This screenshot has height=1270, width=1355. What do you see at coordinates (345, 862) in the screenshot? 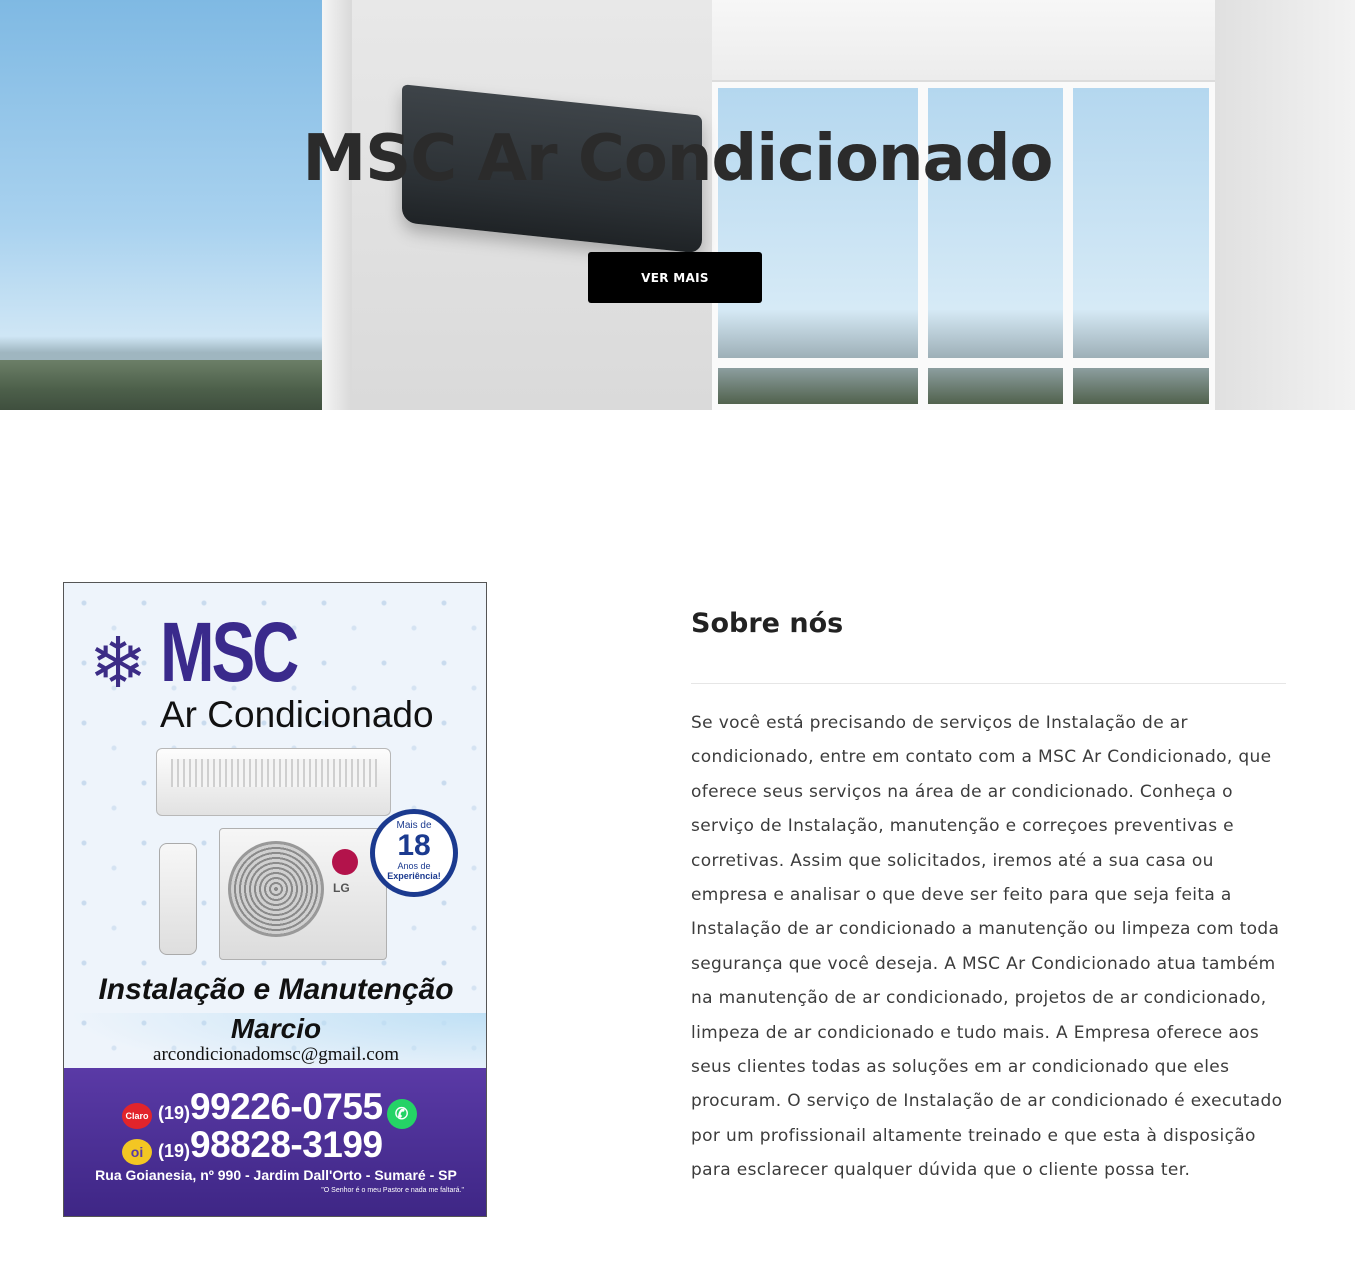
I see `lg-logo-icon` at bounding box center [345, 862].